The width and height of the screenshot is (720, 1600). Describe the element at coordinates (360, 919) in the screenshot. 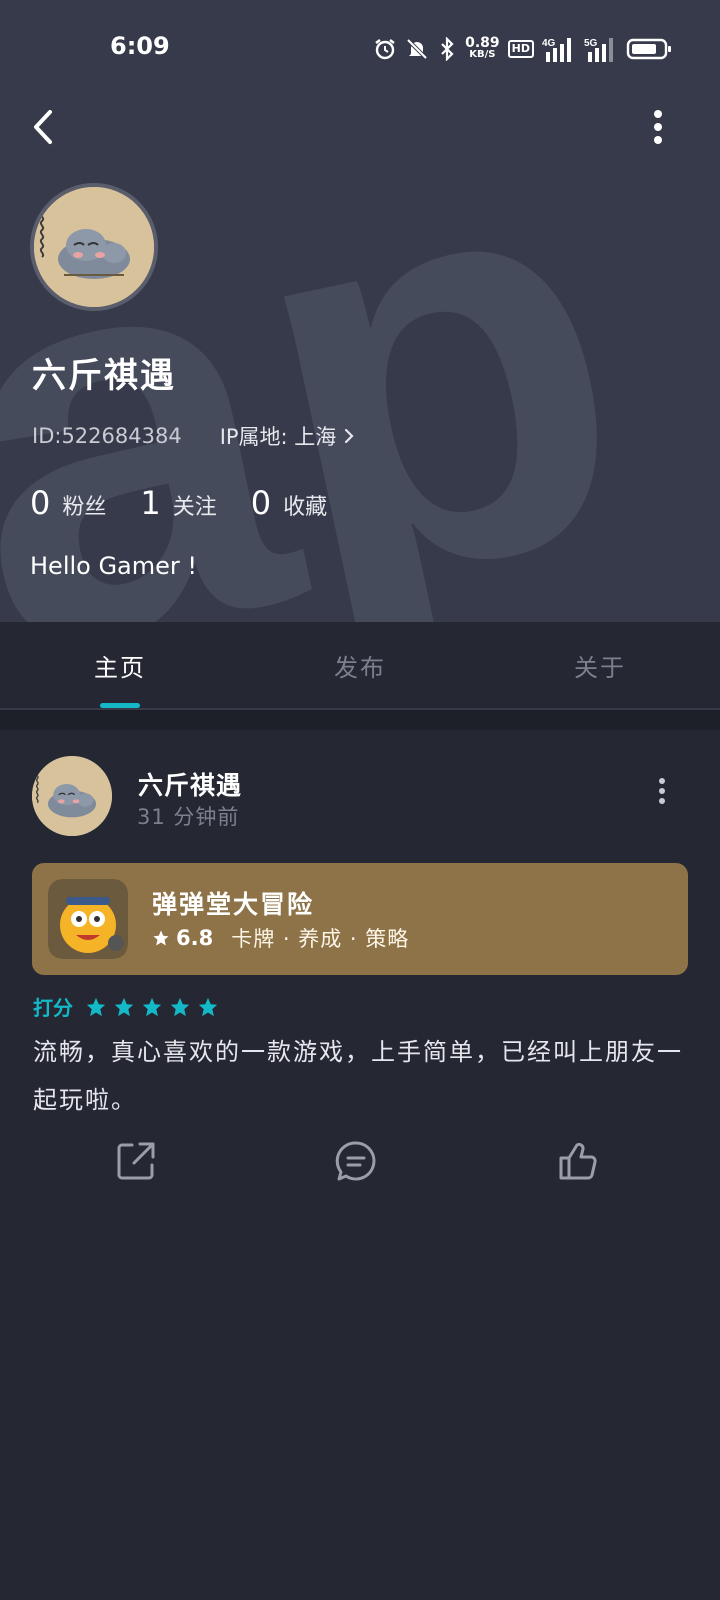

I see `game-card: 弹弹堂大冒险 6.8 卡牌 · 养成 · 策略` at that location.